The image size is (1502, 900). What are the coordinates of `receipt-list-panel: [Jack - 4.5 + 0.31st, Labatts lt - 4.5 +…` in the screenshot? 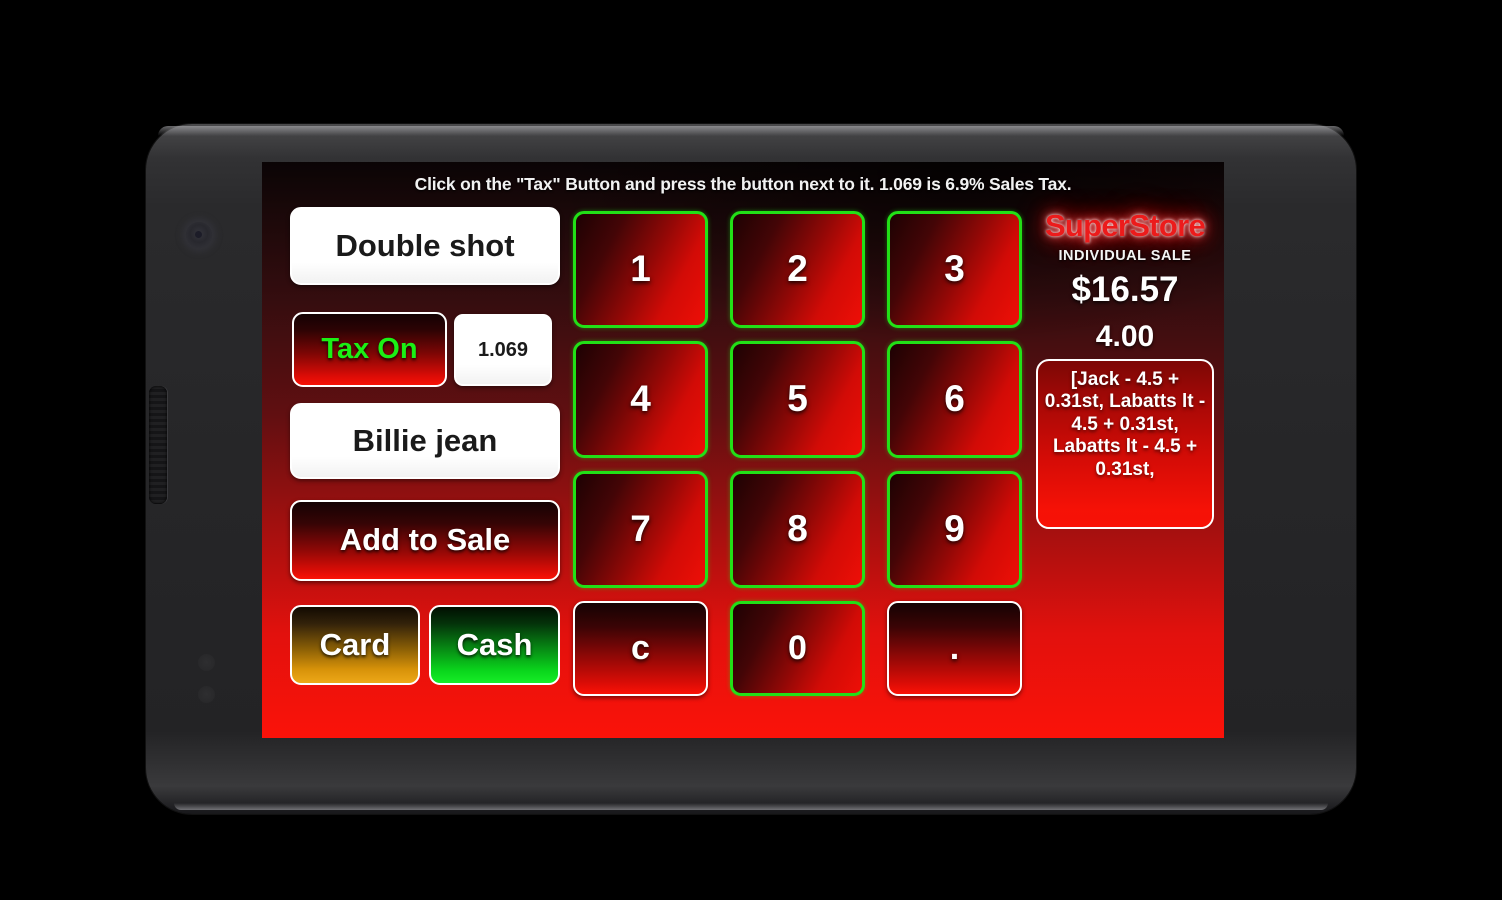 It's located at (1125, 444).